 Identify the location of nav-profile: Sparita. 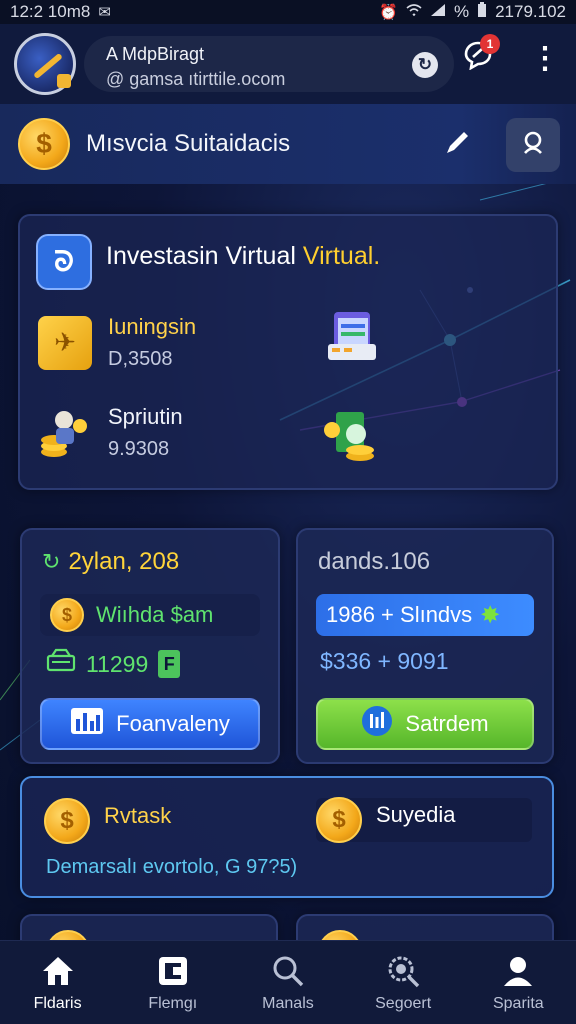
(518, 983).